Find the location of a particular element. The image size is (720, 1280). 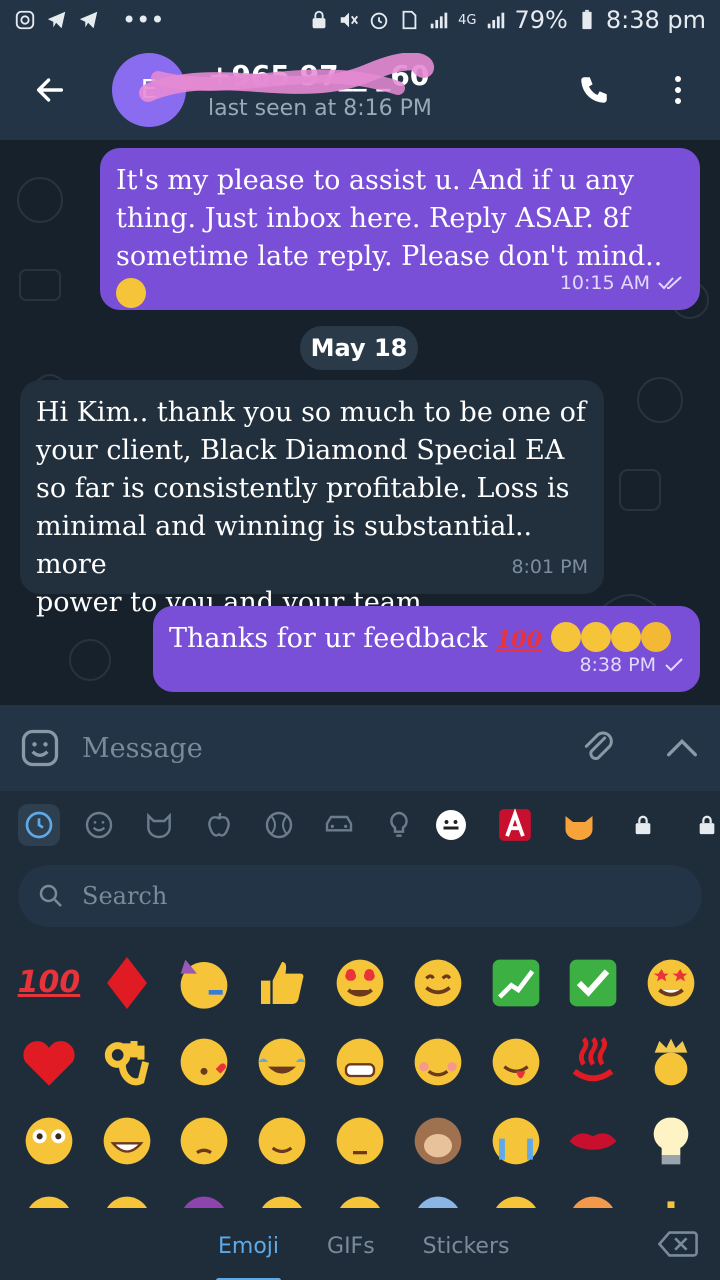

emoji-categories is located at coordinates (360, 825).